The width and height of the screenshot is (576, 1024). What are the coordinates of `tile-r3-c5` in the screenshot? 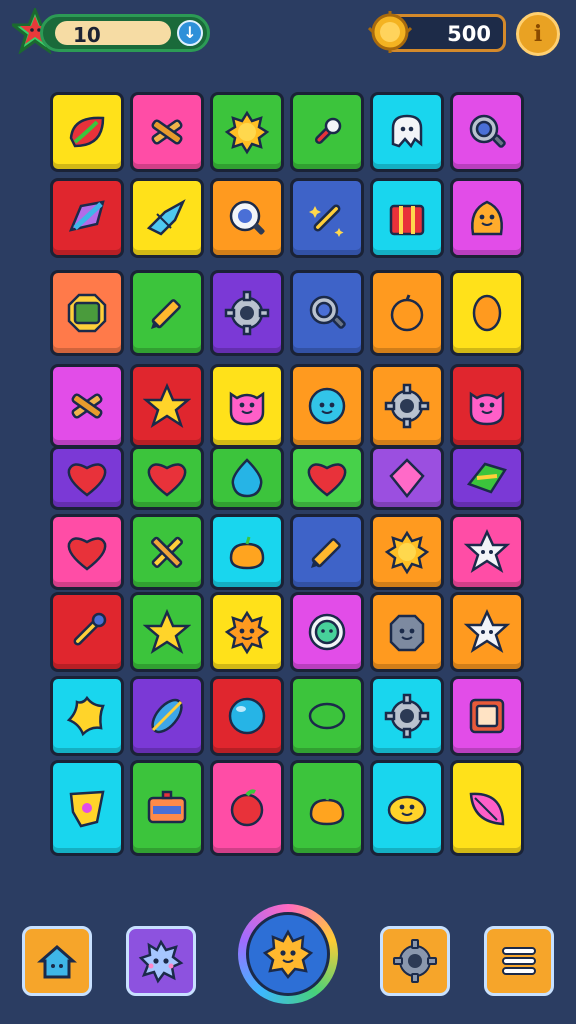 It's located at (407, 313).